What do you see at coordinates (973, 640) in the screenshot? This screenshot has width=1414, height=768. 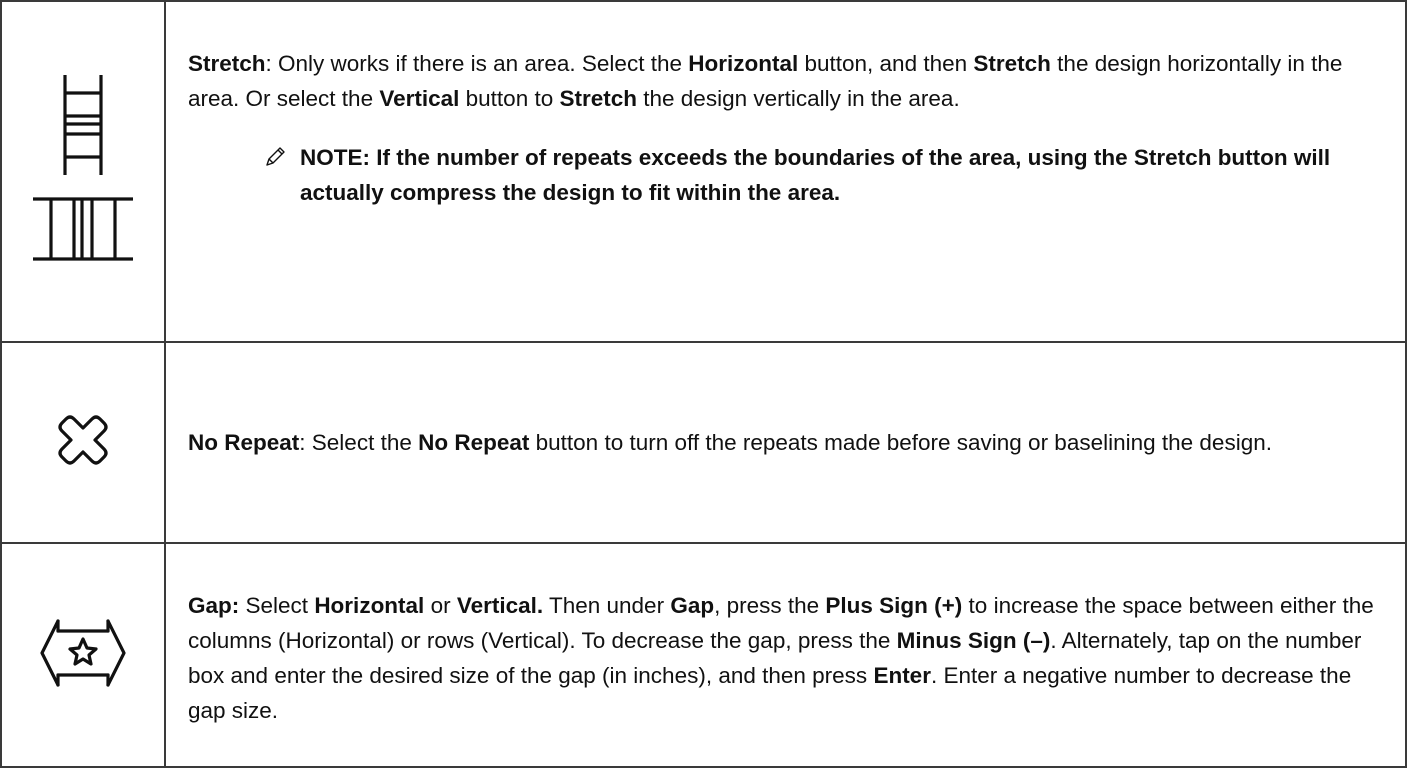 I see `bold-text: Minus Sign (–)` at bounding box center [973, 640].